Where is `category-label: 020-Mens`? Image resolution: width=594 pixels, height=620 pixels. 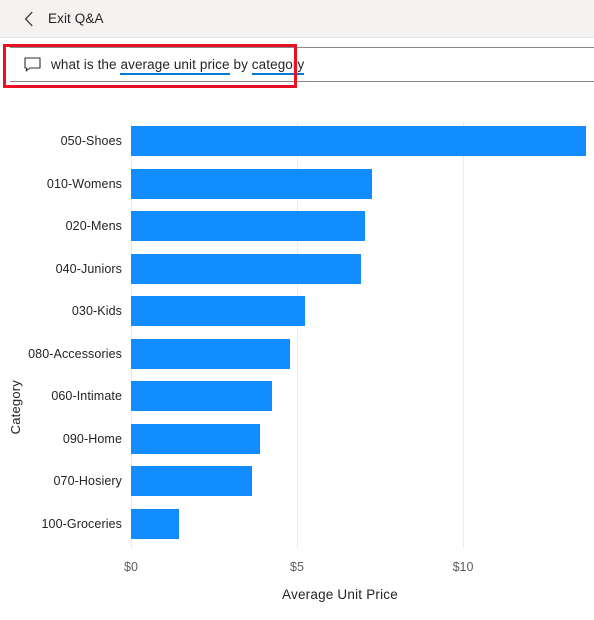
category-label: 020-Mens is located at coordinates (93, 226).